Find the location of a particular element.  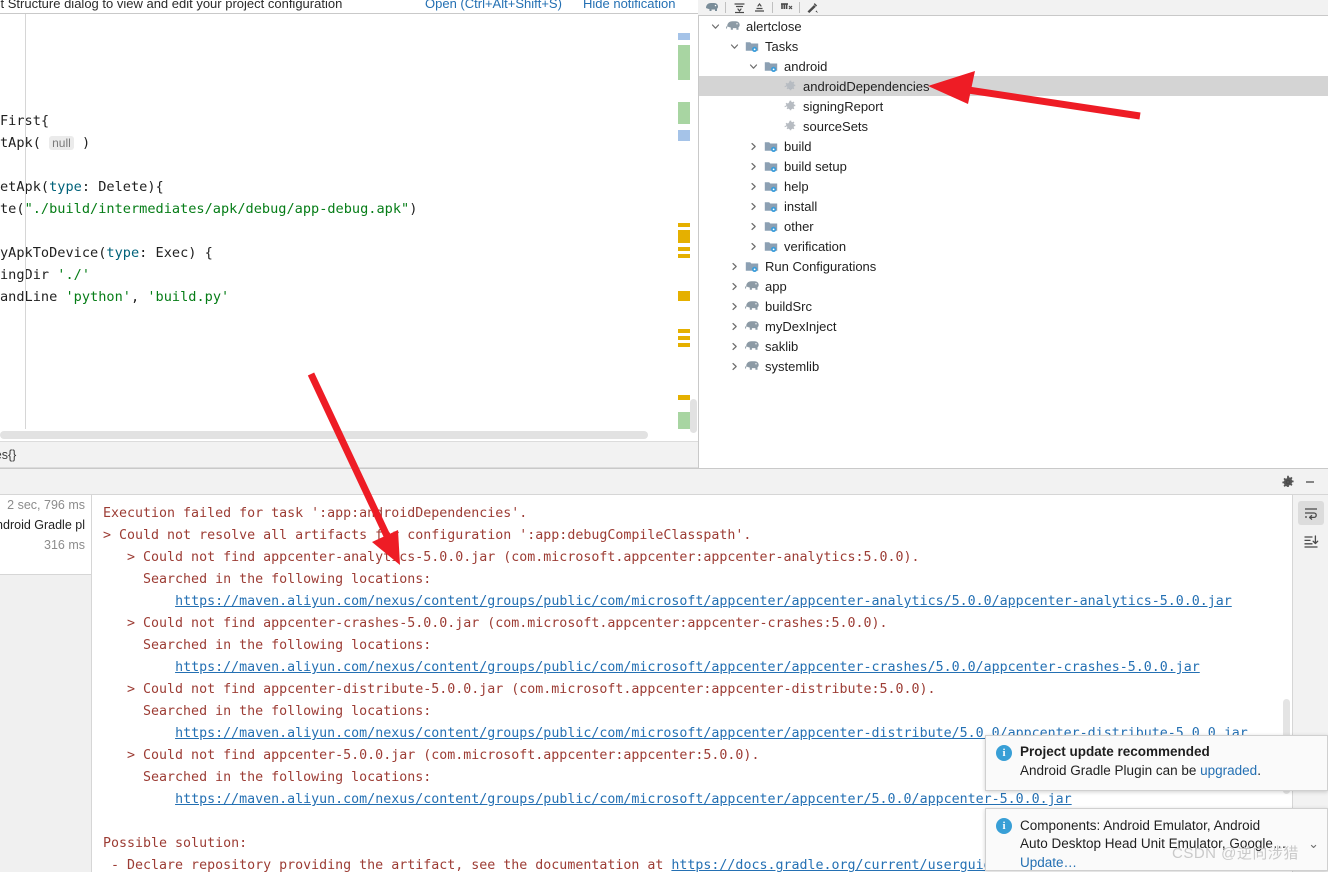

toggle-offline-mode-icon is located at coordinates (786, 7).